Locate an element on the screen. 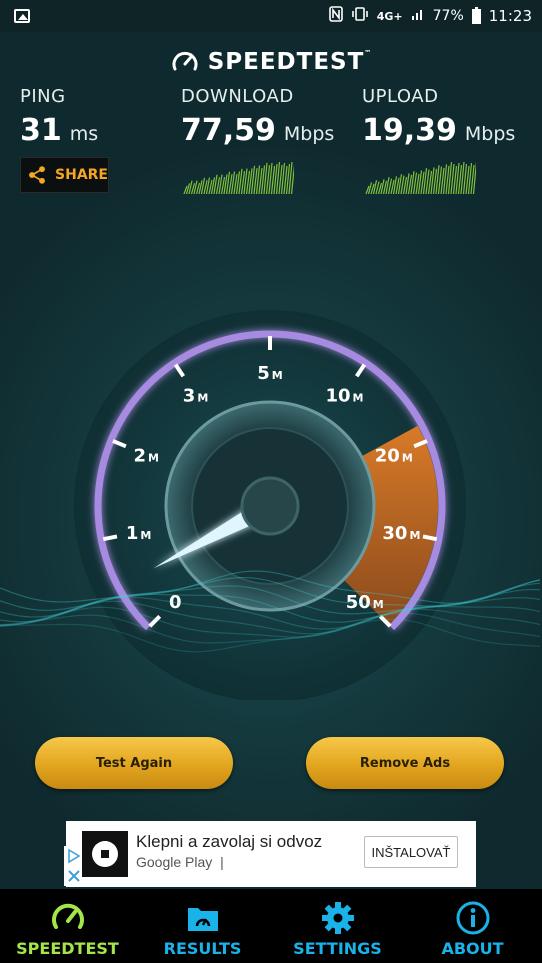  nav-results: RESULTS is located at coordinates (202, 926).